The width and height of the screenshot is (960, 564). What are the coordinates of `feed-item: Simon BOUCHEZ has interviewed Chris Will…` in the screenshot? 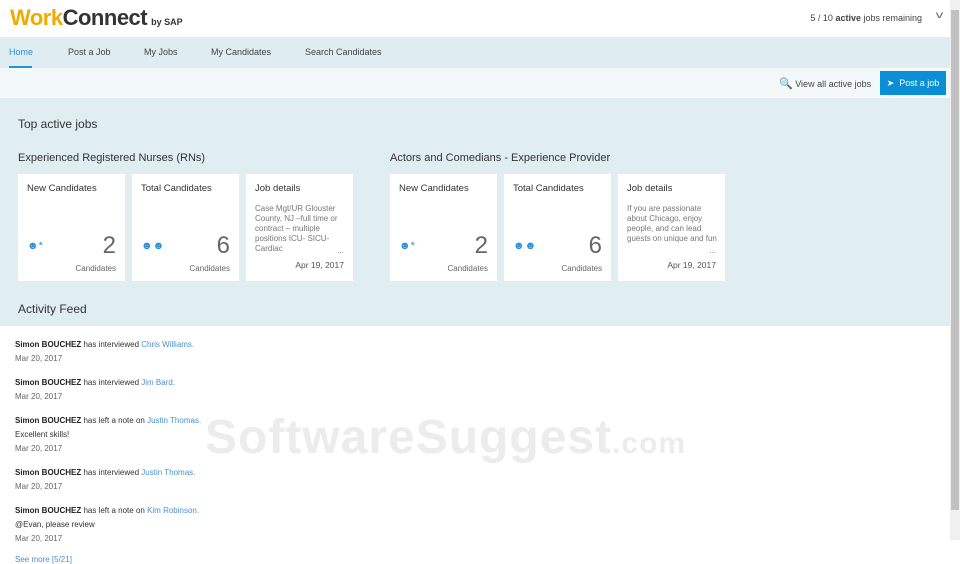 It's located at (108, 352).